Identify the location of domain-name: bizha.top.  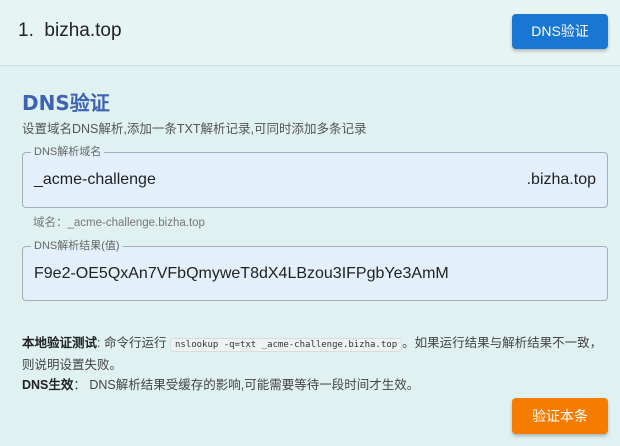
(83, 30).